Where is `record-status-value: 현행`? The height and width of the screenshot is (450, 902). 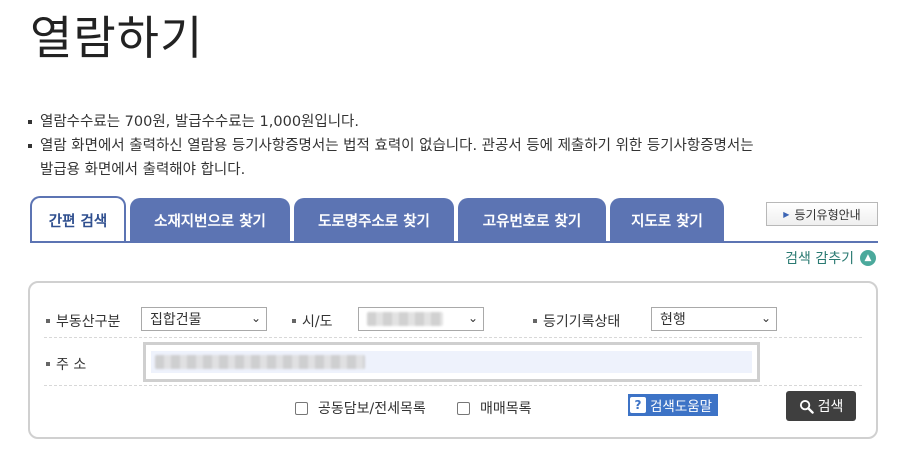 record-status-value: 현행 is located at coordinates (673, 320).